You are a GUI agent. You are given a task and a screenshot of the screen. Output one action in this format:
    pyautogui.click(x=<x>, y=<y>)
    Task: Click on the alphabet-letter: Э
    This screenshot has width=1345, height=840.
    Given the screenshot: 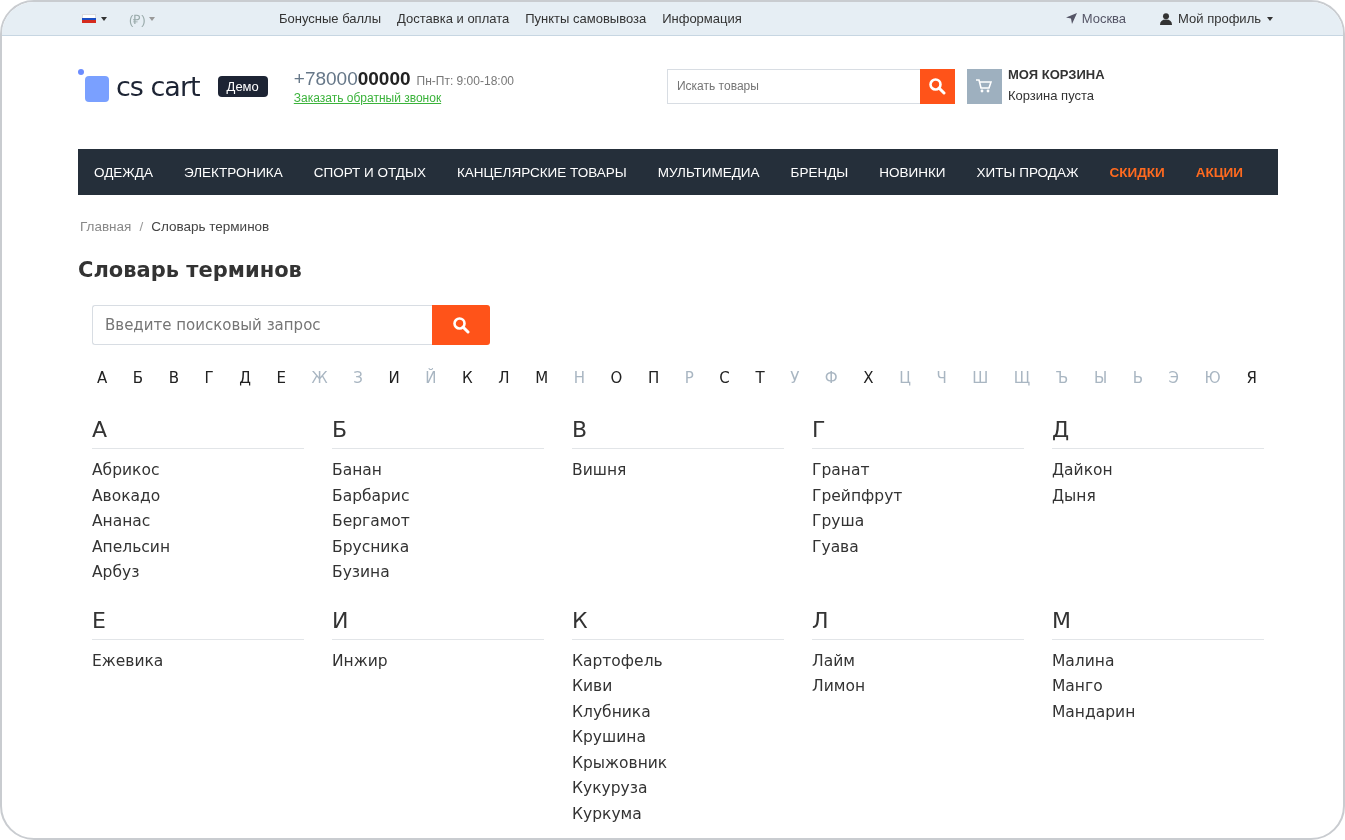 What is the action you would take?
    pyautogui.click(x=1174, y=378)
    